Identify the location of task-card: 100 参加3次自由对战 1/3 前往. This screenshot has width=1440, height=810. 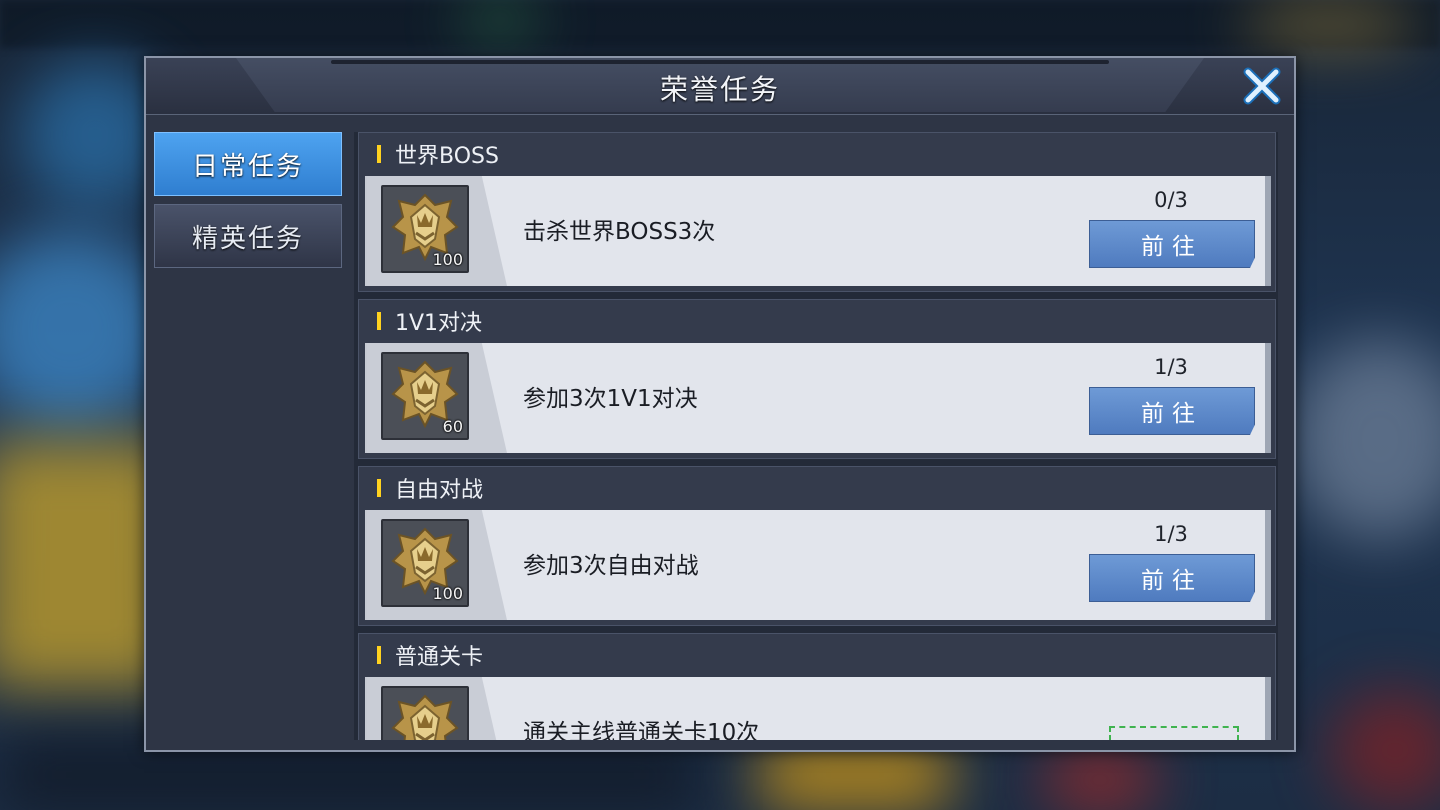
(818, 565).